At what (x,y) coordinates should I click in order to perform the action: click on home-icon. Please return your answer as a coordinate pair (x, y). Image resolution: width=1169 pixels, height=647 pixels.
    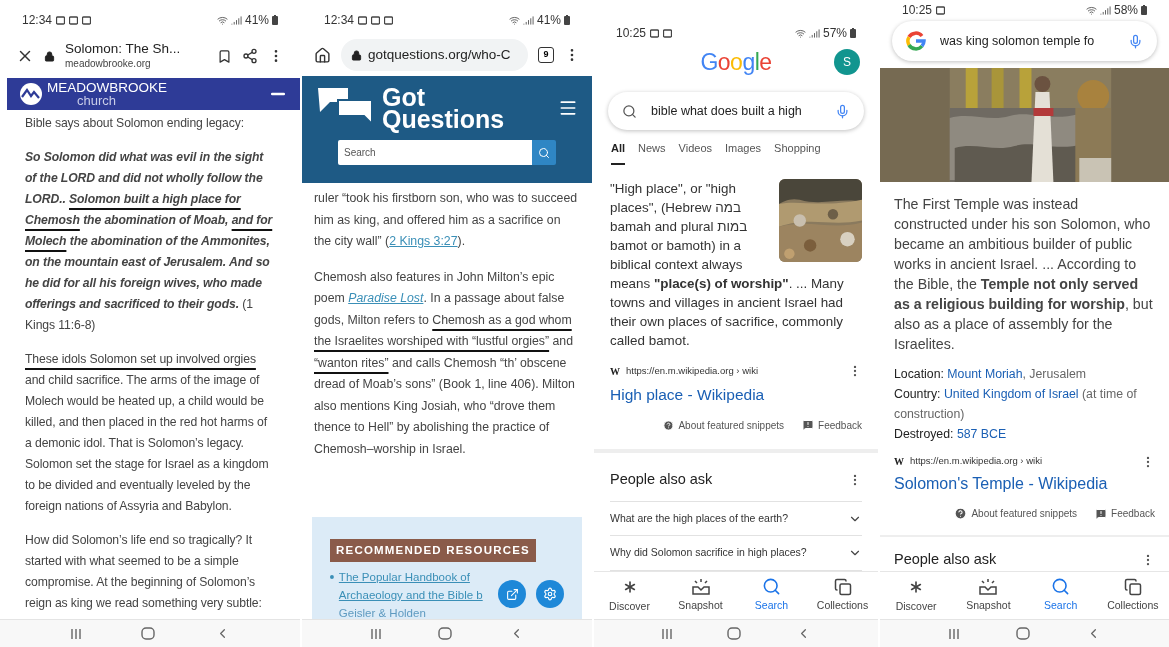
    Looking at the image, I should click on (322, 55).